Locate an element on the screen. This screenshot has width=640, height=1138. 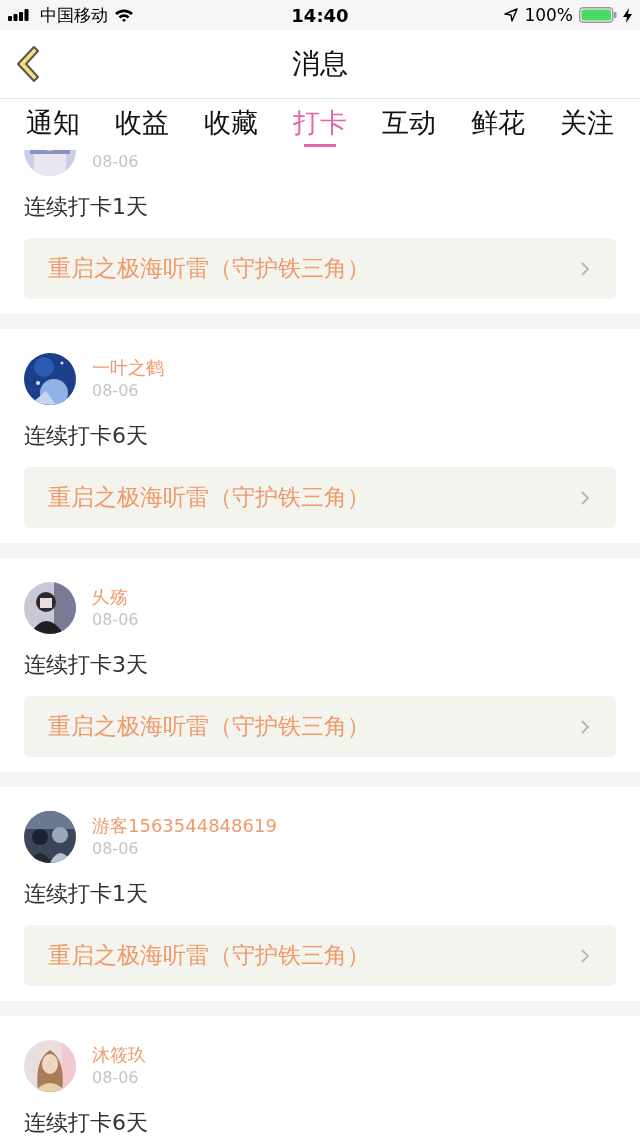
tab: 互动 is located at coordinates (409, 124).